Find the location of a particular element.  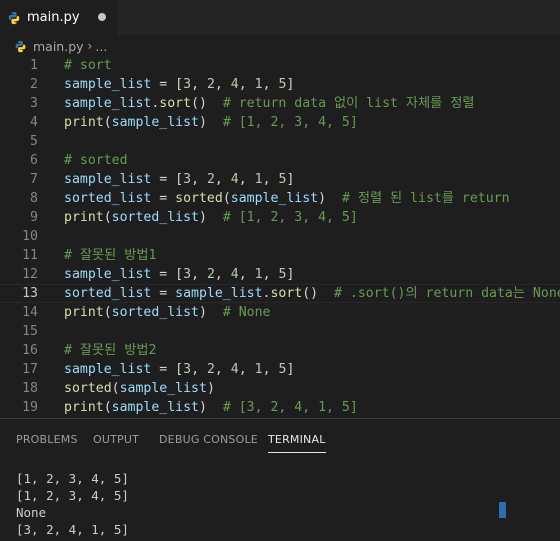

code-line: 7 sample_list = [3, 2, 4, 1, 5] is located at coordinates (280, 179).